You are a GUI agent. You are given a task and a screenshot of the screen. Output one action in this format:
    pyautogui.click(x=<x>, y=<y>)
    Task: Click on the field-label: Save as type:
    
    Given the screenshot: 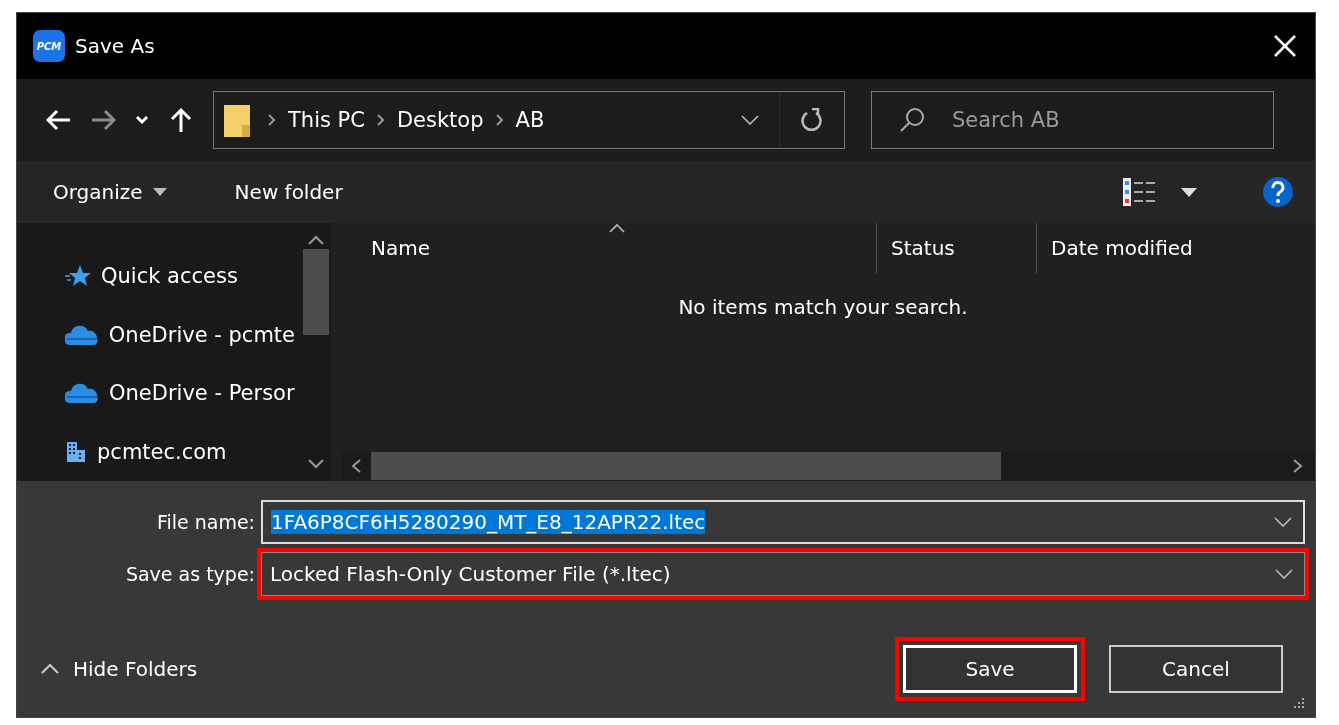 What is the action you would take?
    pyautogui.click(x=190, y=574)
    